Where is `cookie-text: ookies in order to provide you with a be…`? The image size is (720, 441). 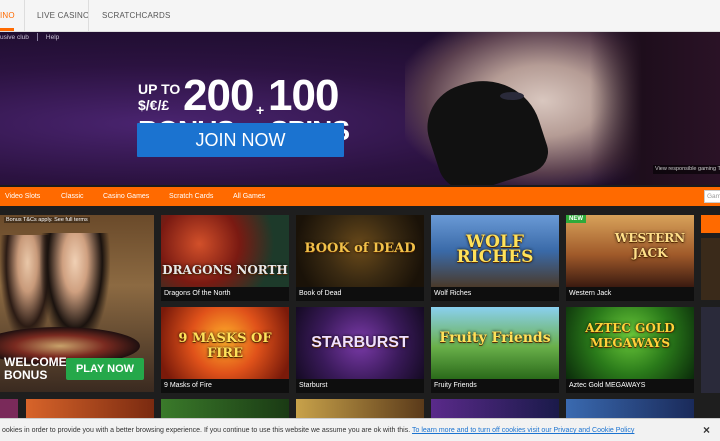
cookie-text: ookies in order to provide you with a be… is located at coordinates (206, 430).